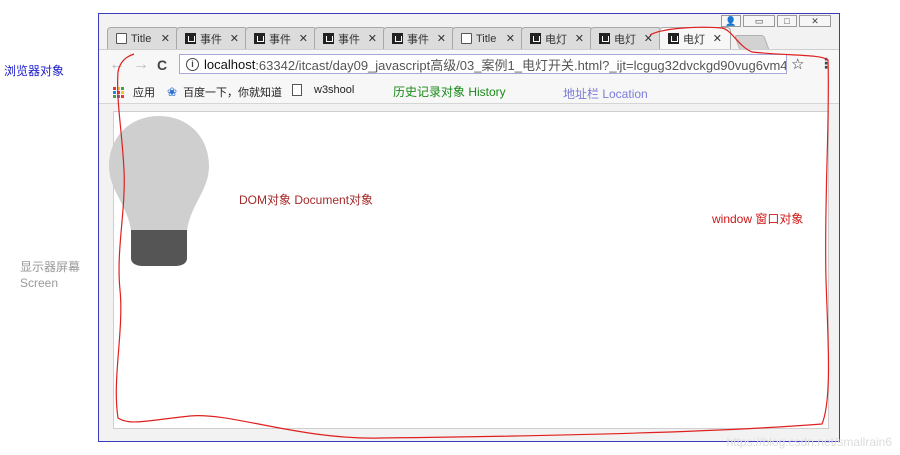  What do you see at coordinates (809, 442) in the screenshot?
I see `watermark-text: https://blog.csdn.net/smallrain6` at bounding box center [809, 442].